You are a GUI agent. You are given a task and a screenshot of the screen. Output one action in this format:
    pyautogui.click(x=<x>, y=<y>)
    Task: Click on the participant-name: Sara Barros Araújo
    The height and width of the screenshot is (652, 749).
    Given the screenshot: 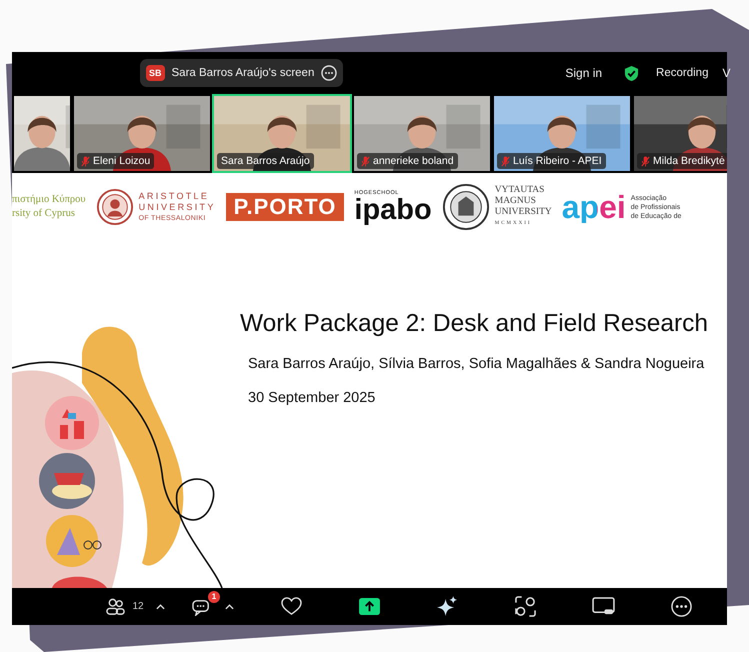 What is the action you would take?
    pyautogui.click(x=265, y=161)
    